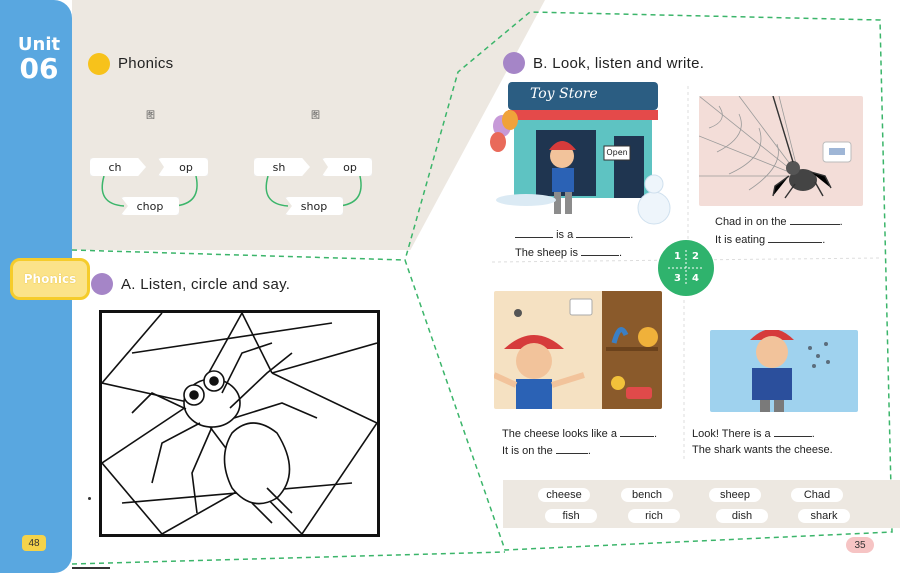 This screenshot has width=900, height=573. Describe the element at coordinates (514, 63) in the screenshot. I see `exercise-b-bullet-icon` at that location.